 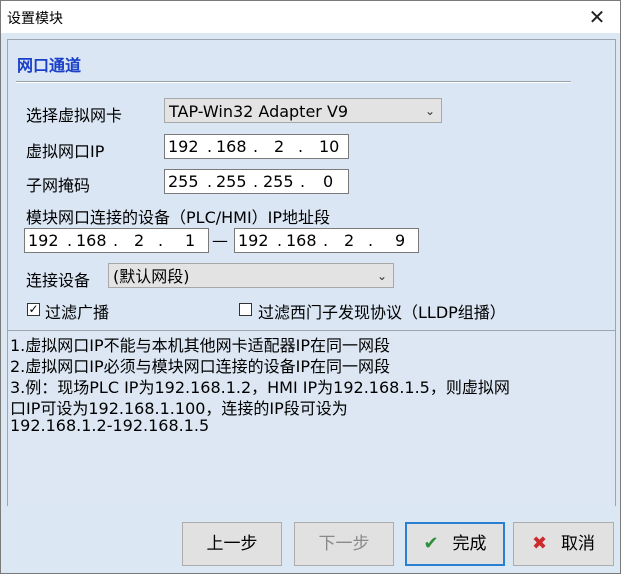 What do you see at coordinates (256, 181) in the screenshot?
I see `subnet-input: 255 . 255 . 255 . 0` at bounding box center [256, 181].